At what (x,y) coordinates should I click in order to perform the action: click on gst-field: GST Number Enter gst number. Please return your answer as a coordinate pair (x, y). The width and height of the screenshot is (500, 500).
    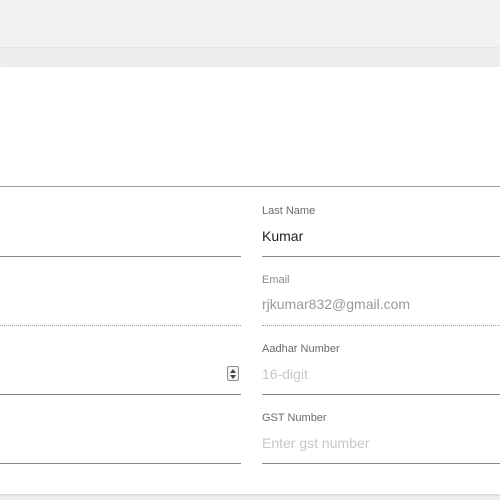
    Looking at the image, I should click on (381, 438).